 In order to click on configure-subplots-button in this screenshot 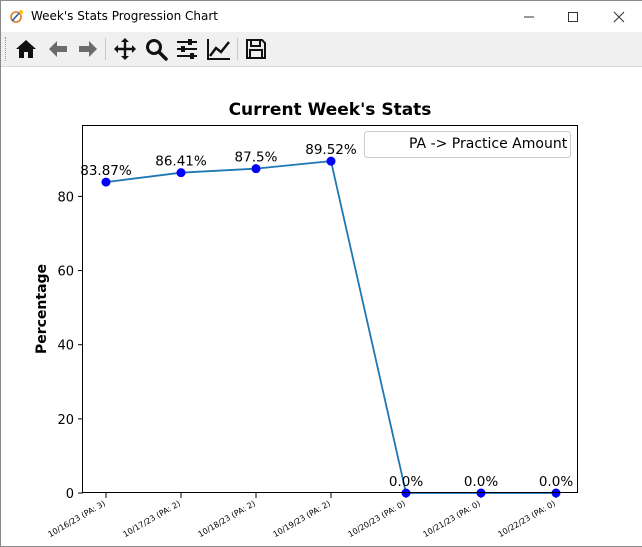, I will do `click(187, 49)`.